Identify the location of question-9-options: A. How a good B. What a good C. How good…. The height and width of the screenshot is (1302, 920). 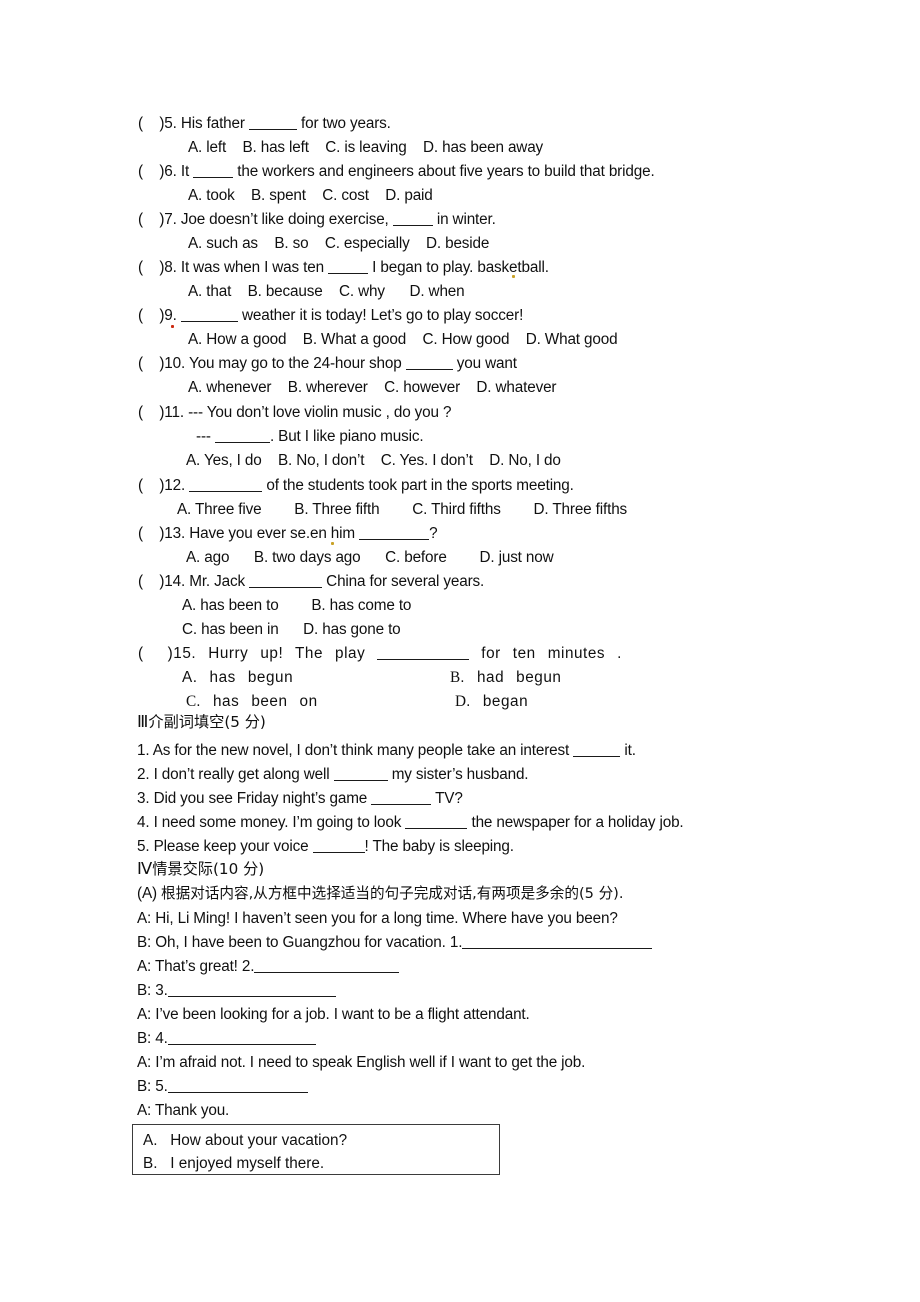
(403, 340).